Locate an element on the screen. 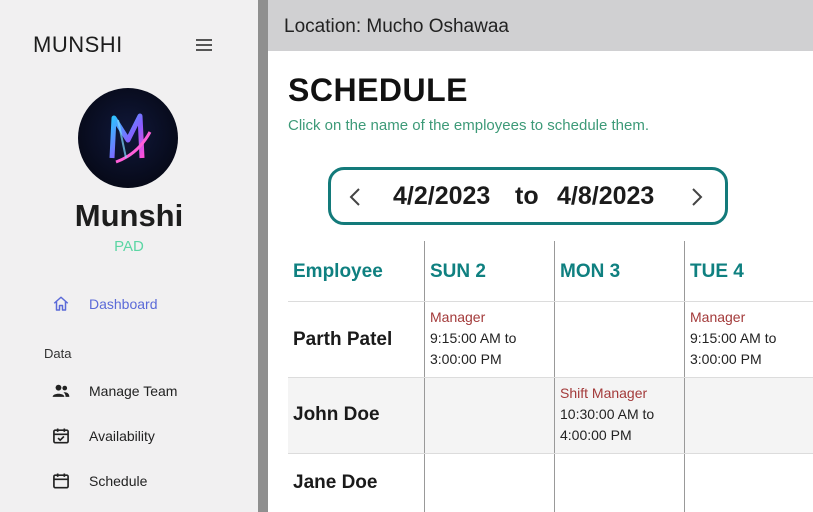  section-label-data: Data is located at coordinates (58, 353).